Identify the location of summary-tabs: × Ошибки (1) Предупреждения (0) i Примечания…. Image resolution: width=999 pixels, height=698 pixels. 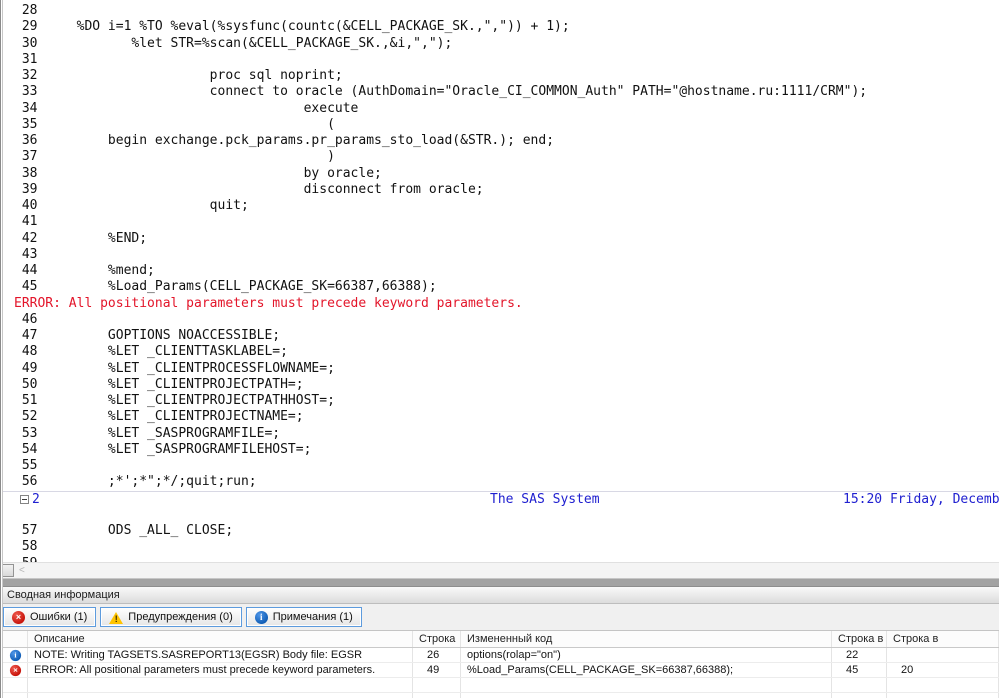
(499, 617).